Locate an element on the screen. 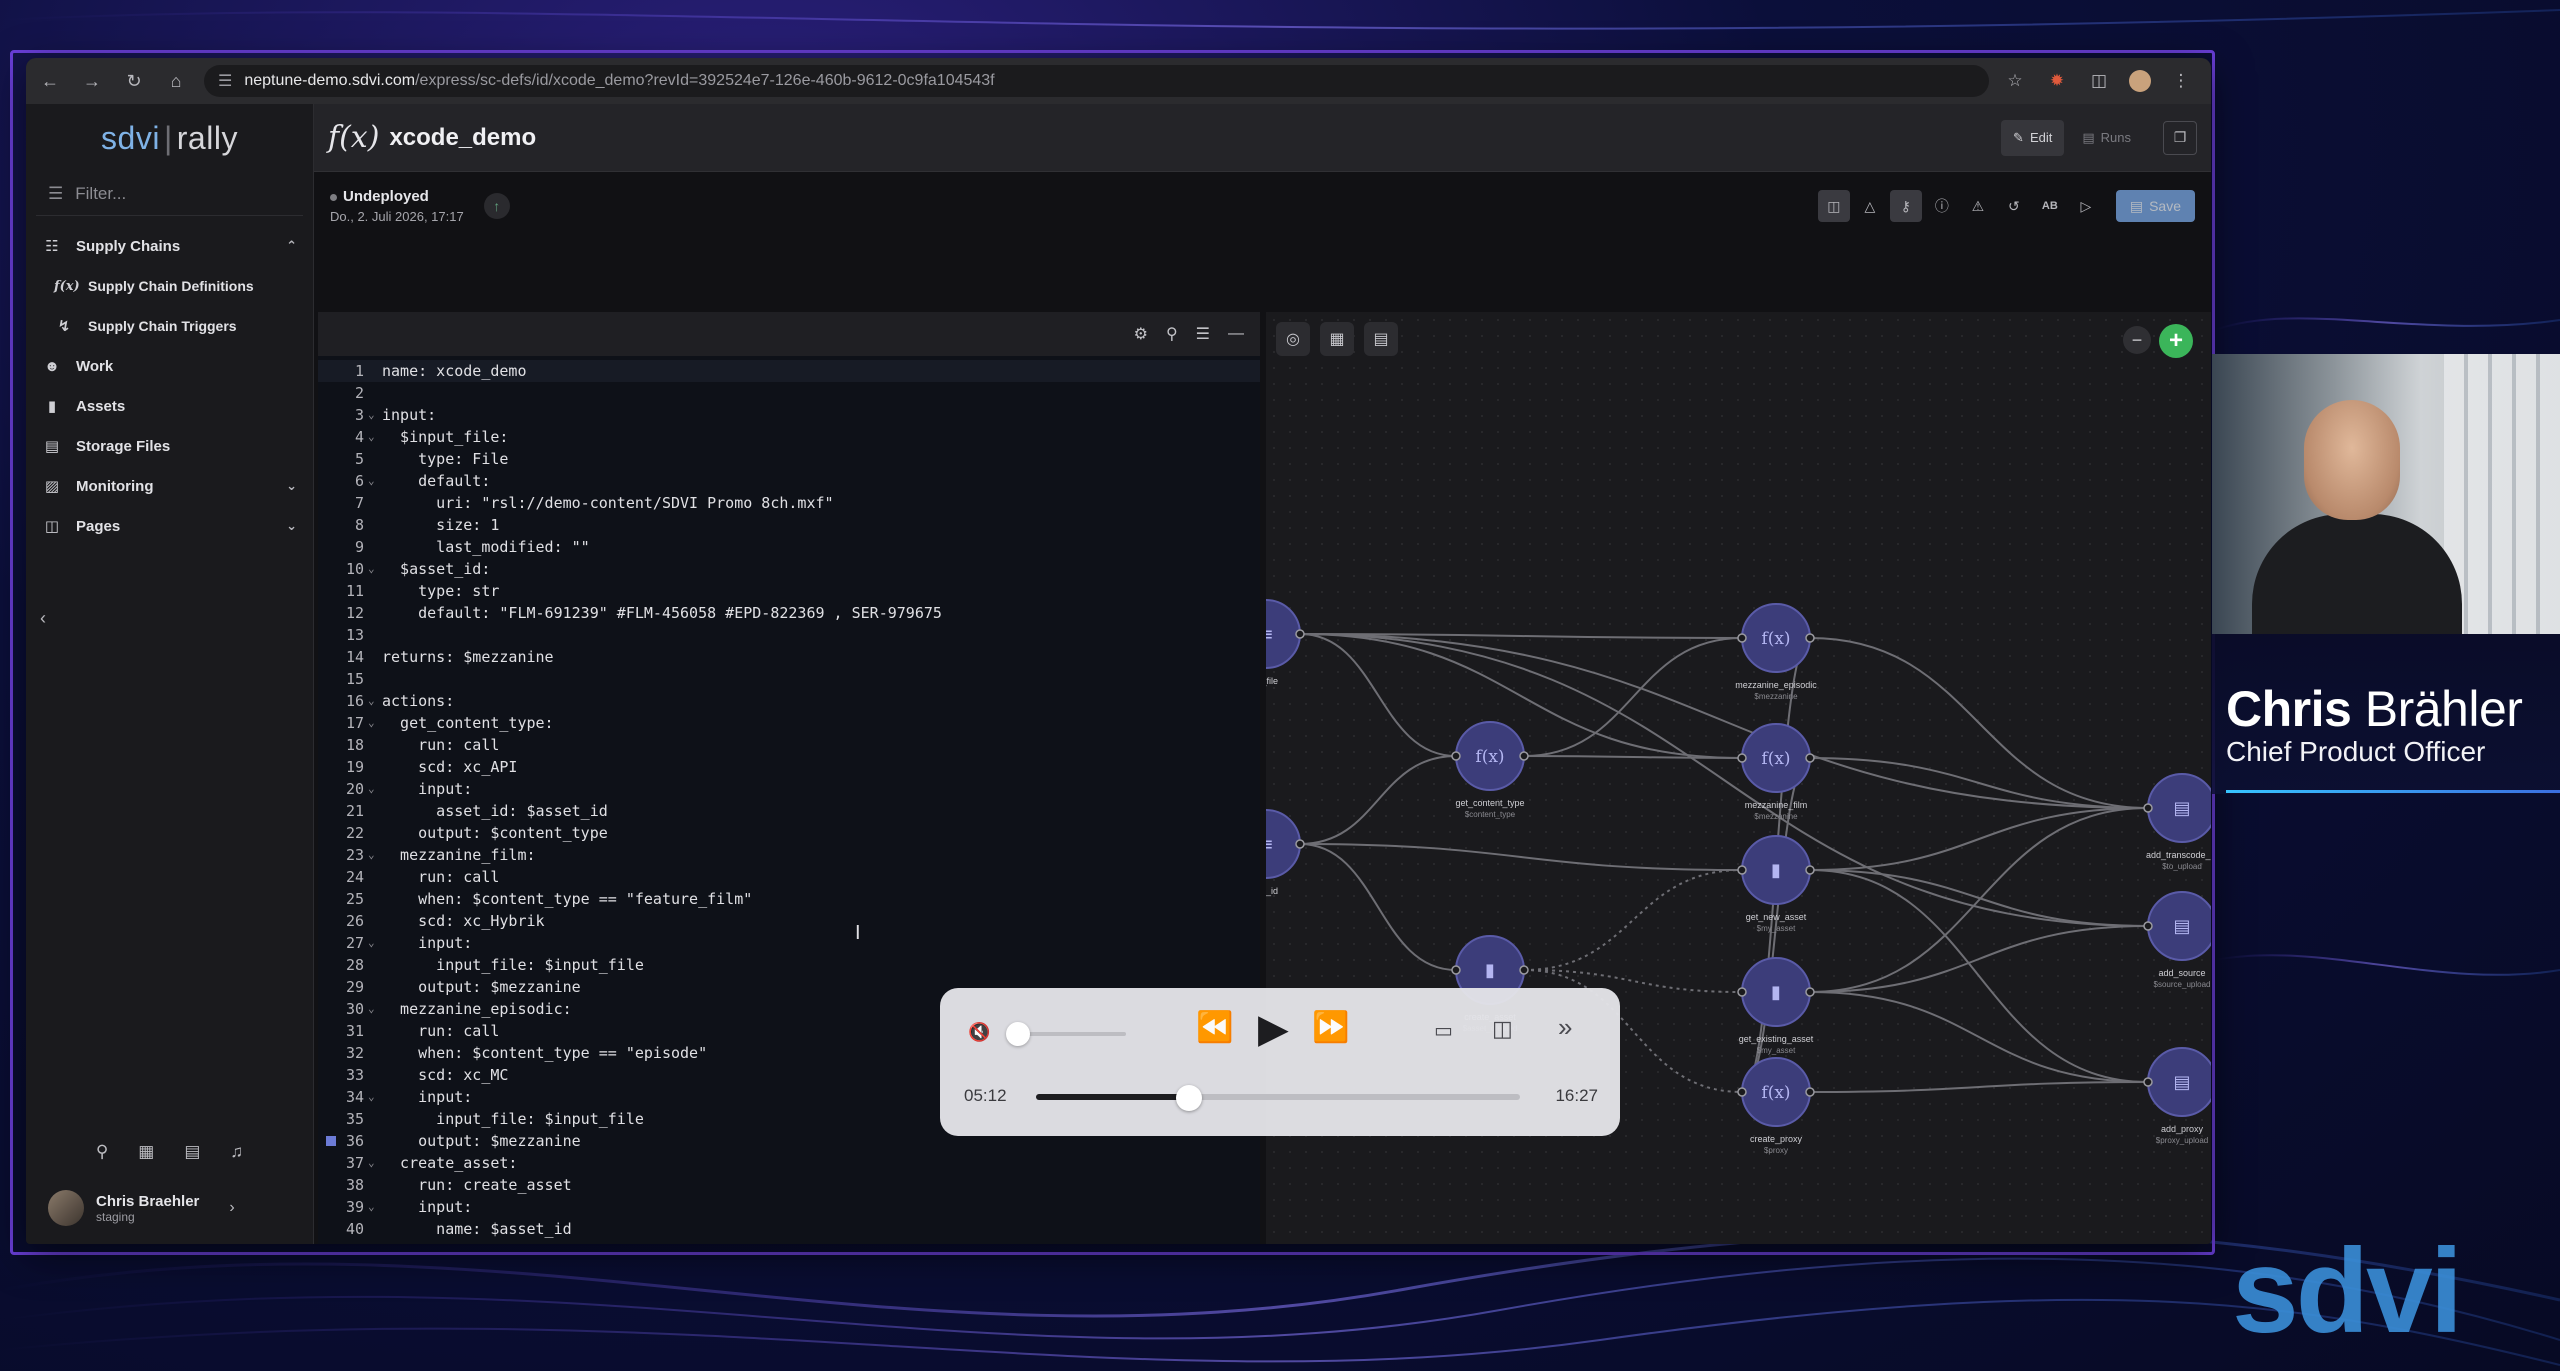  code-line: 21 asset_id: $asset_id is located at coordinates (789, 811).